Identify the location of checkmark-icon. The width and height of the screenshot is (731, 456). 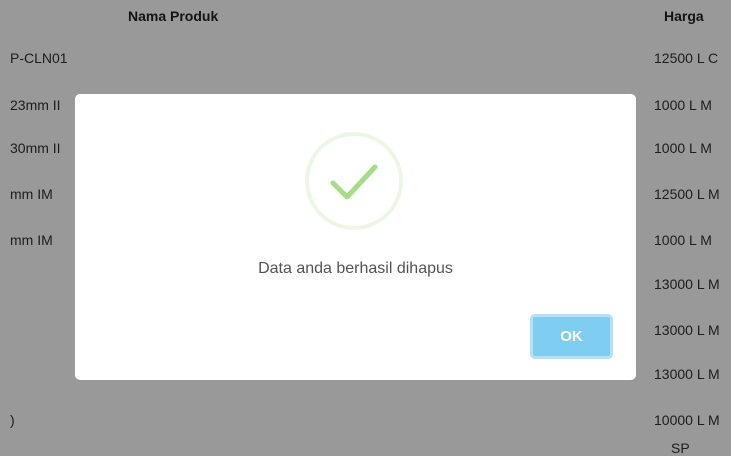
(354, 182).